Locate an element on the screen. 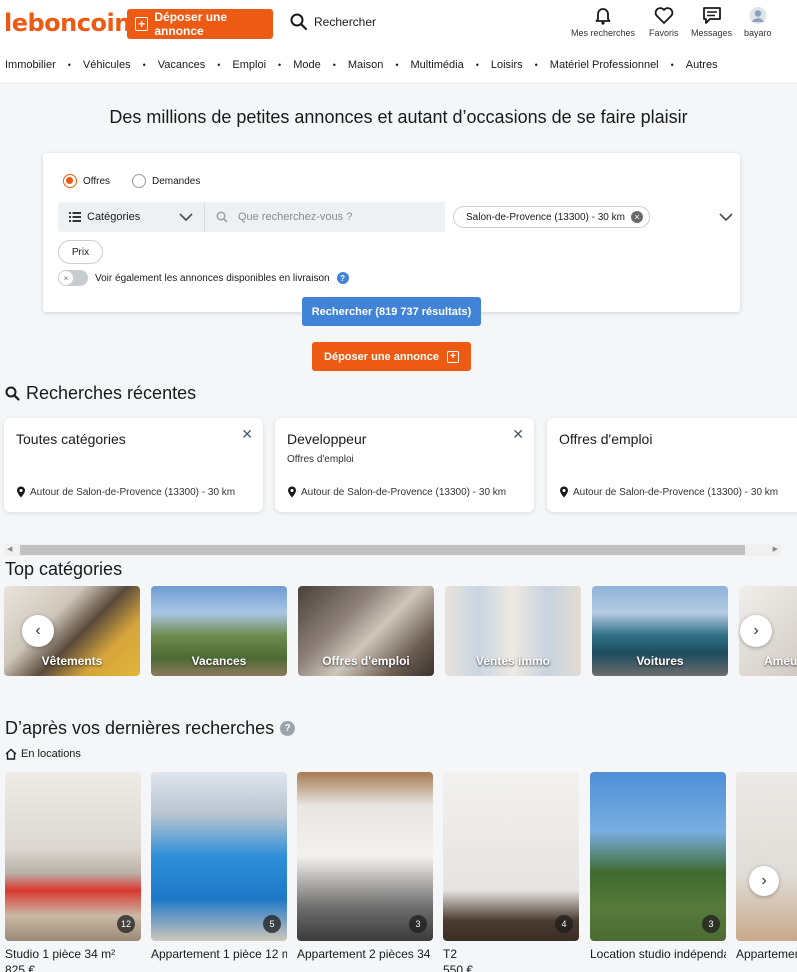  category-tile-real-estate: Ventes immo is located at coordinates (513, 631).